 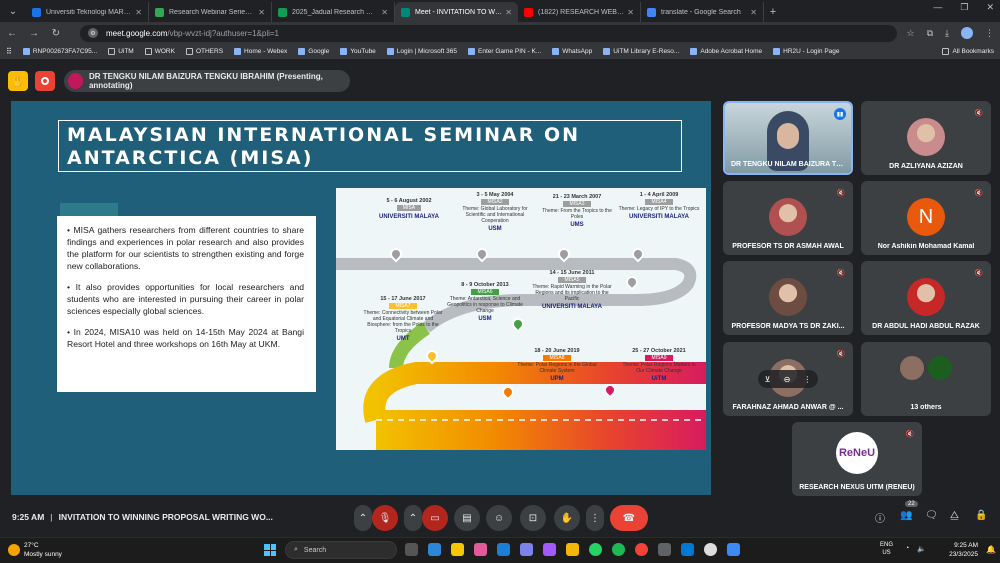 What do you see at coordinates (989, 33) in the screenshot?
I see `menu-kebab-icon: ⋮` at bounding box center [989, 33].